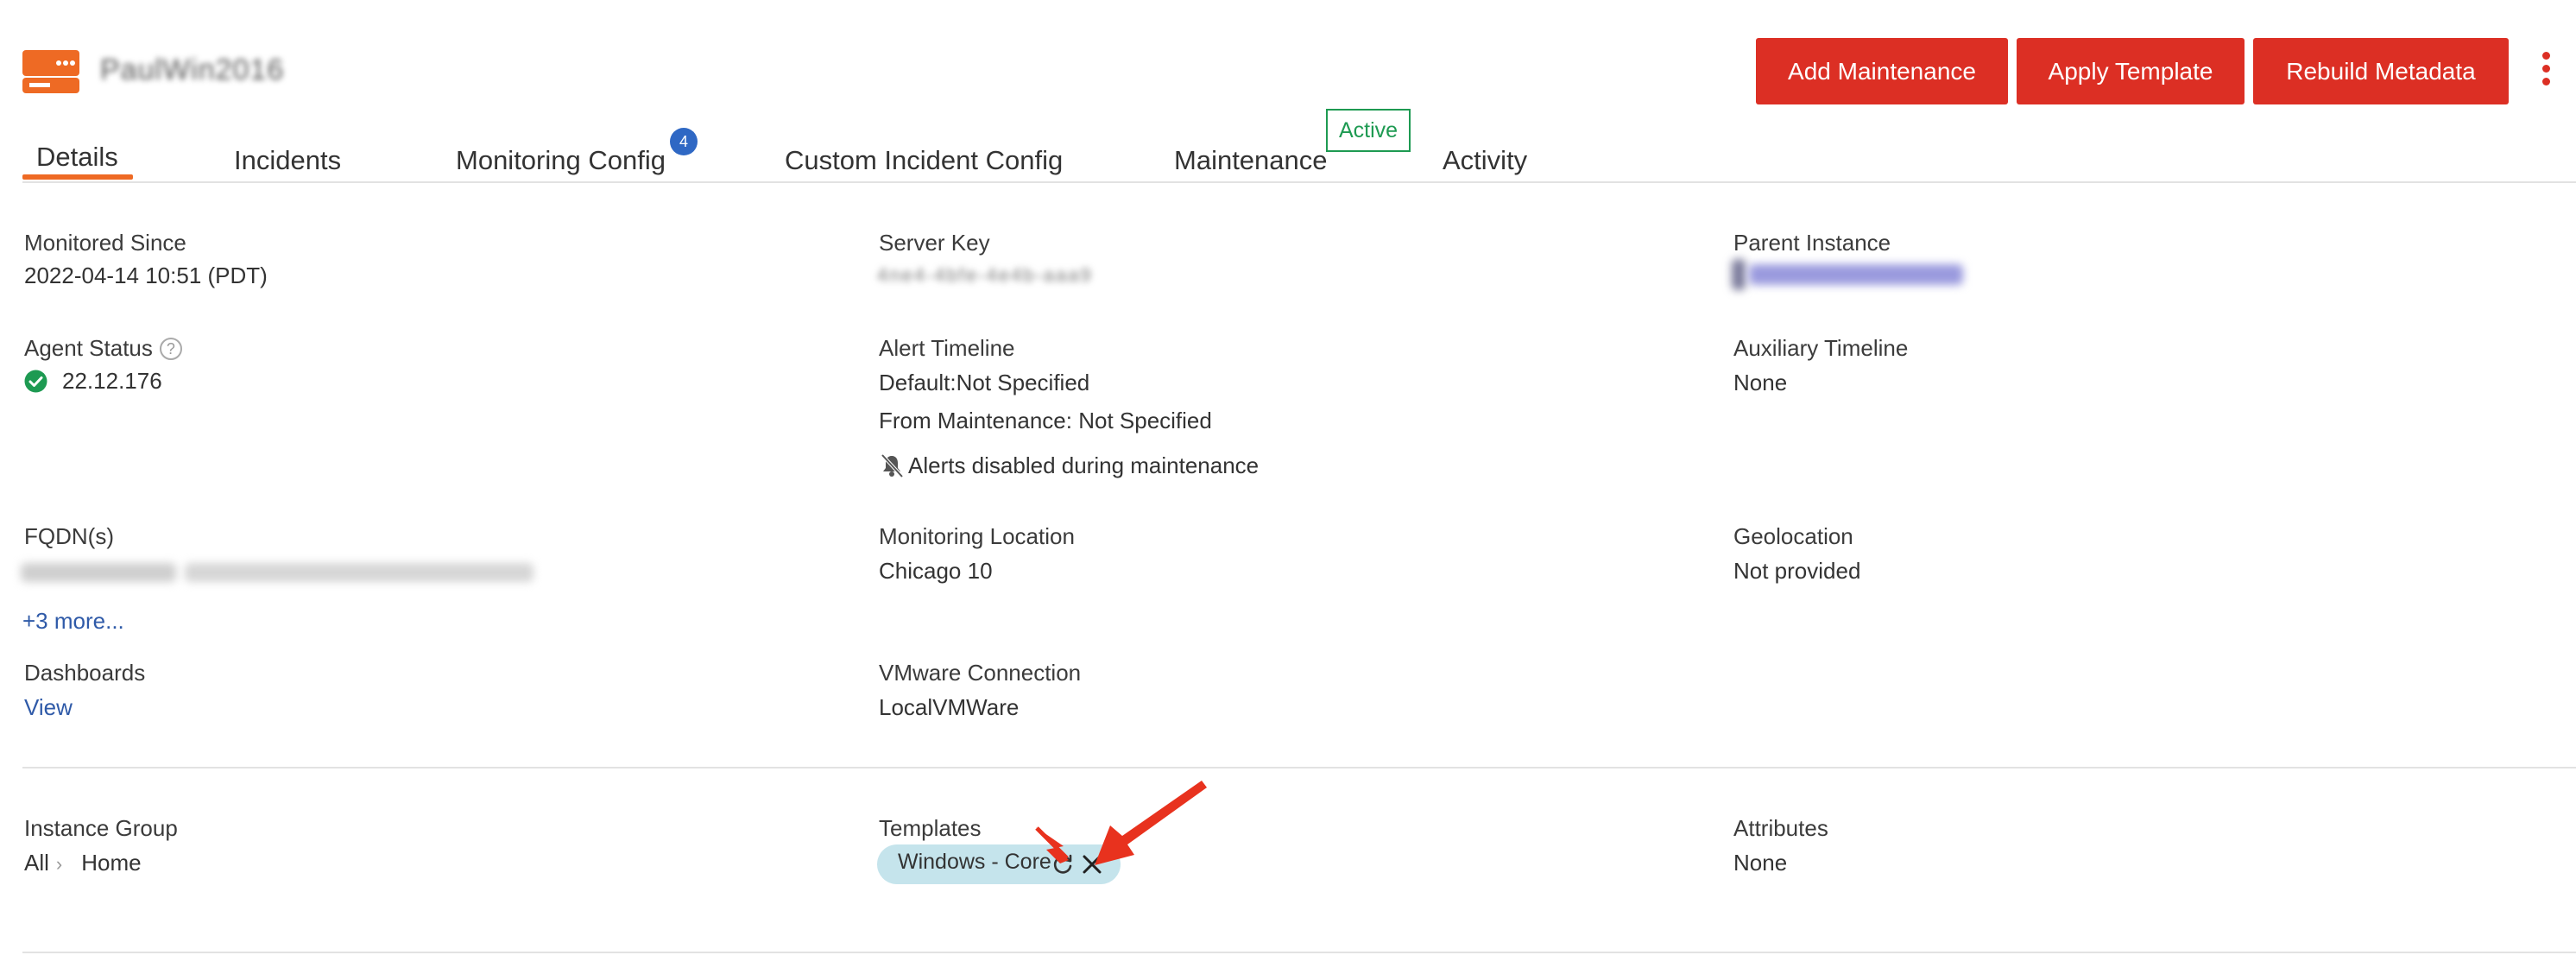  I want to click on tab-incidents: Incidents, so click(287, 160).